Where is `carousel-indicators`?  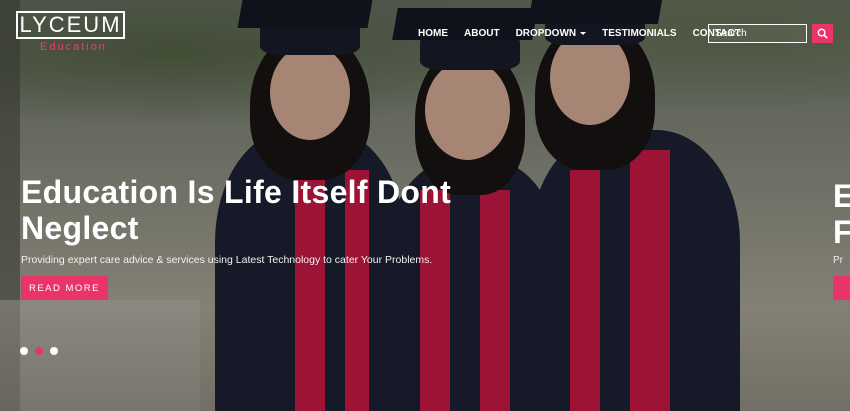 carousel-indicators is located at coordinates (39, 351).